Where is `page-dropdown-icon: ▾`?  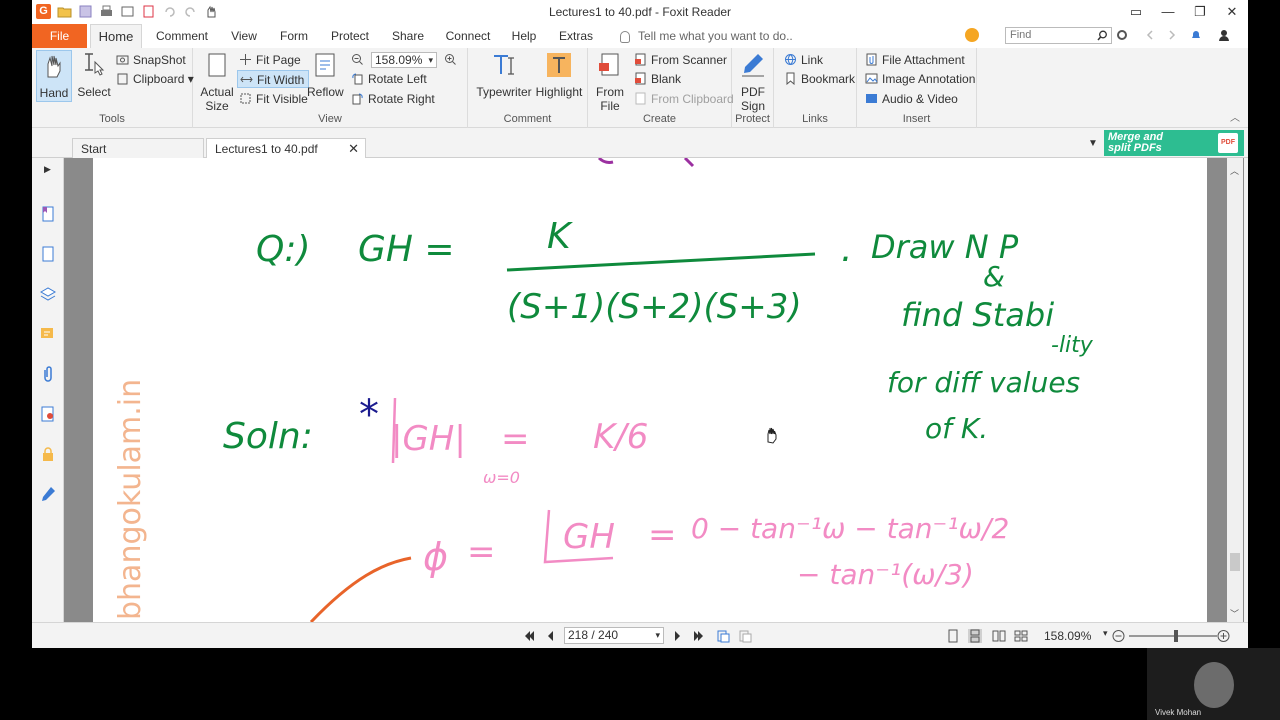
page-dropdown-icon: ▾ is located at coordinates (657, 635).